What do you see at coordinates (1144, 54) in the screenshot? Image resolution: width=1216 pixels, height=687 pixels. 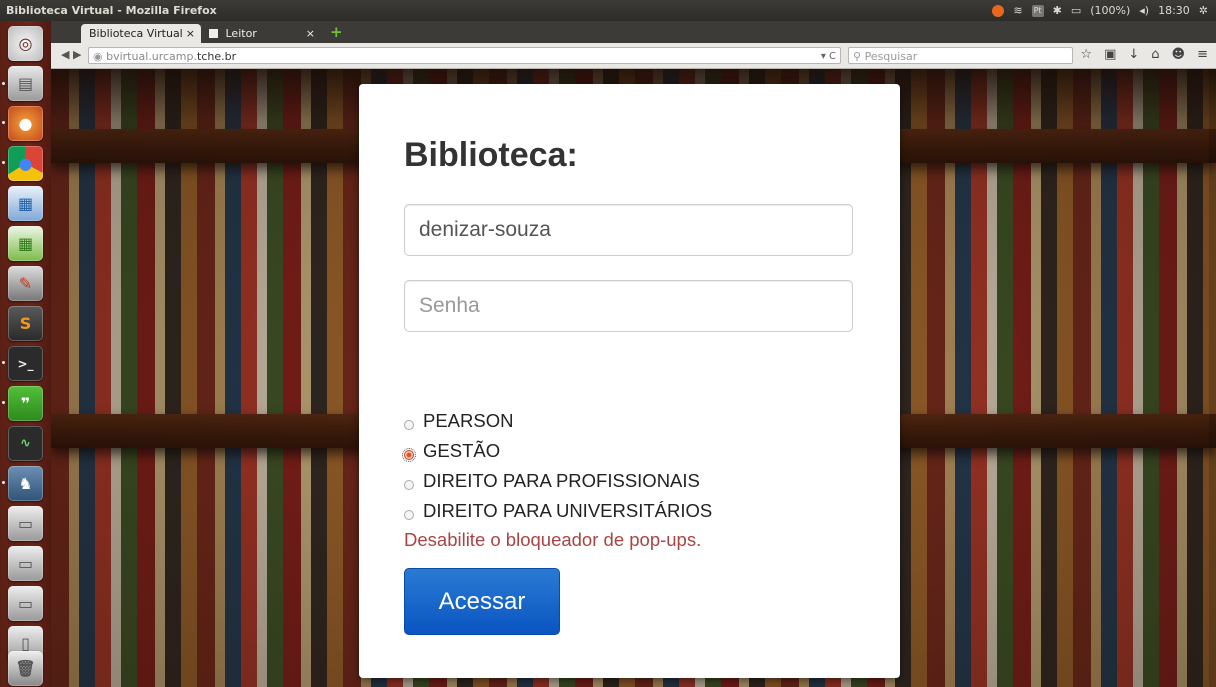 I see `toolbar-icons: ☆ ▣ ↓ ⌂ ☻ ≡` at bounding box center [1144, 54].